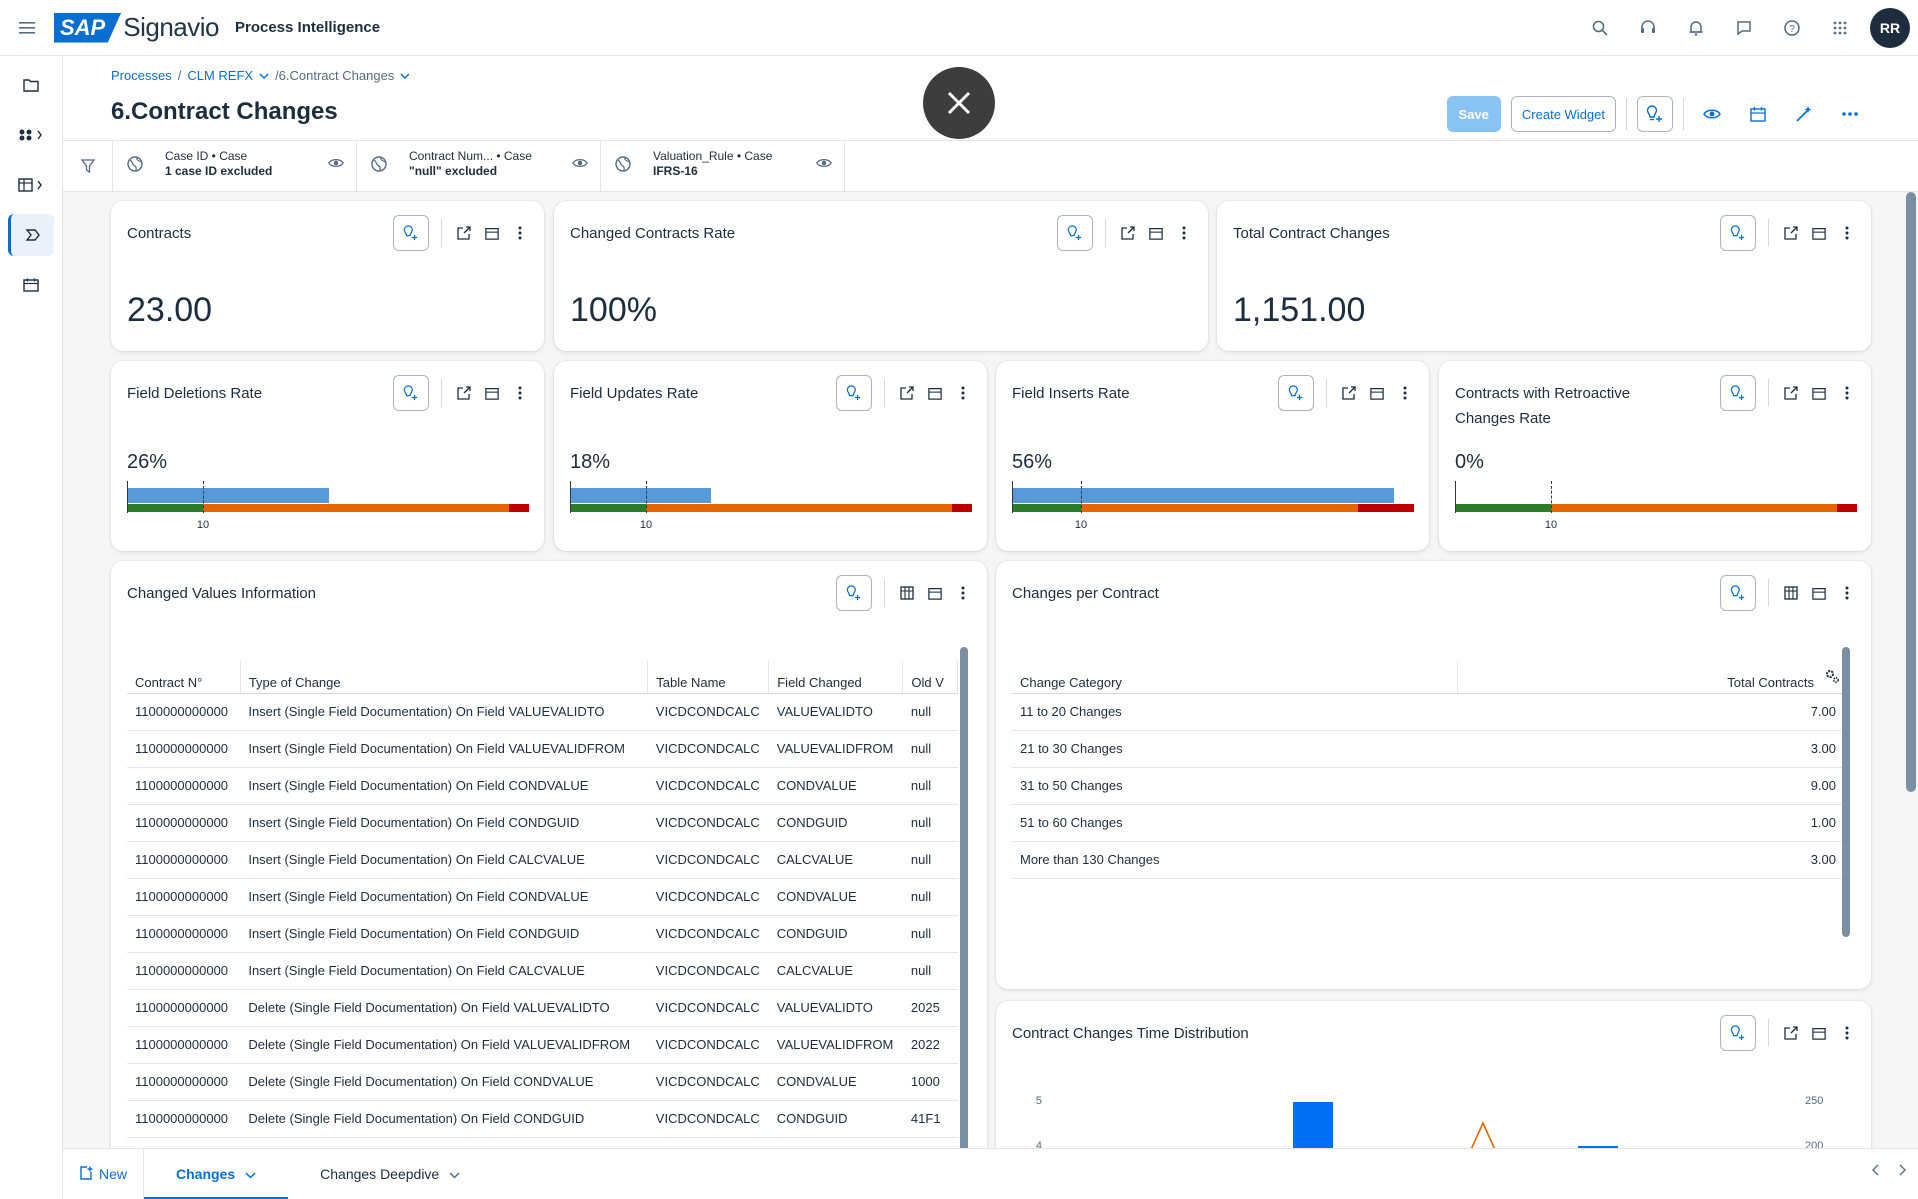 This screenshot has width=1918, height=1199. What do you see at coordinates (1696, 28) in the screenshot?
I see `bell-icon` at bounding box center [1696, 28].